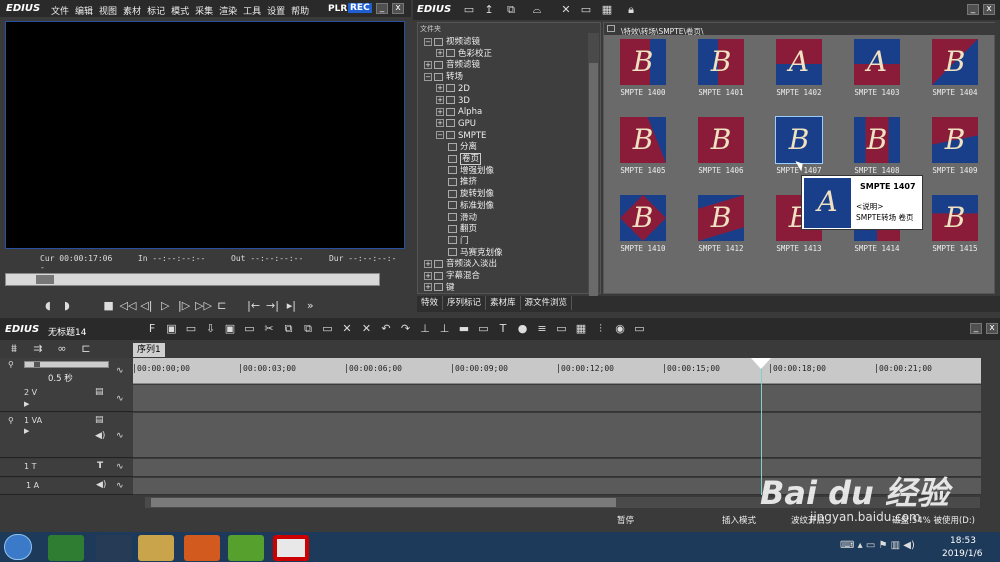  I want to click on track-va-video-icon: ▤, so click(99, 420).